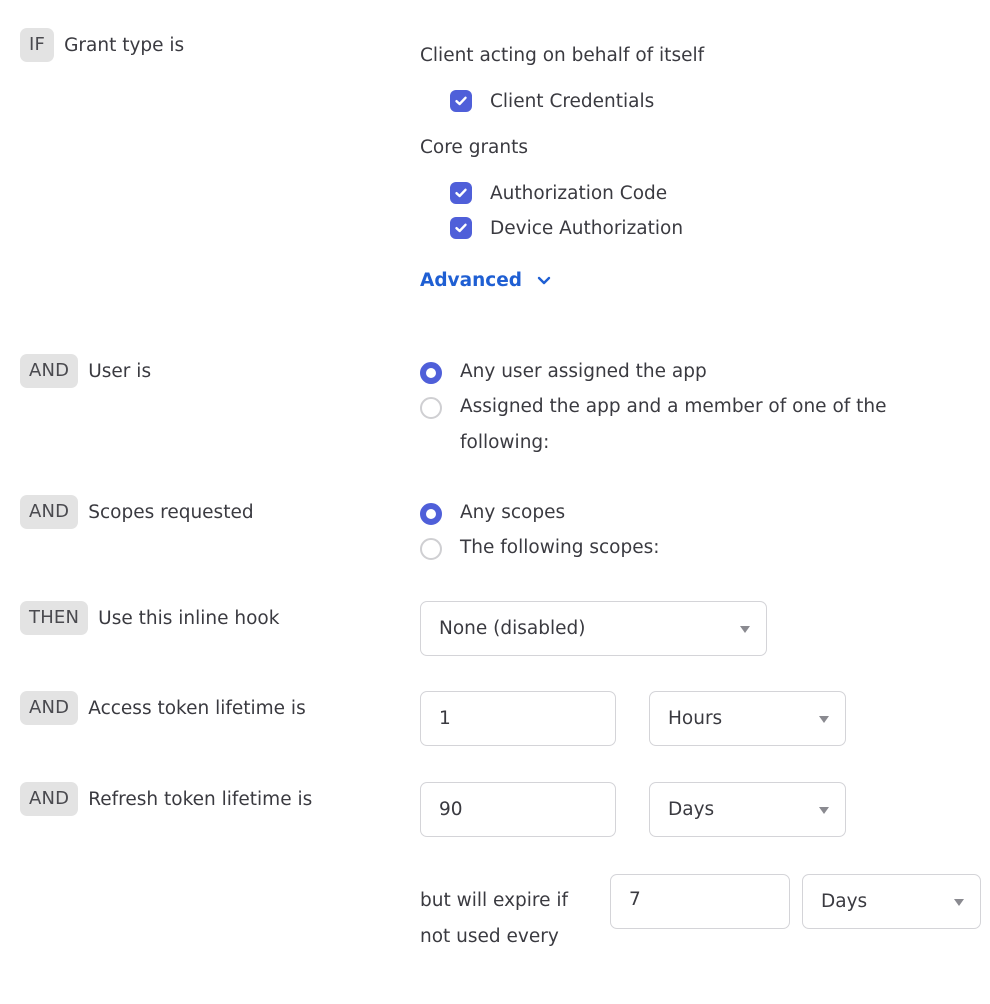  What do you see at coordinates (124, 45) in the screenshot?
I see `grant-type-label: Grant type is` at bounding box center [124, 45].